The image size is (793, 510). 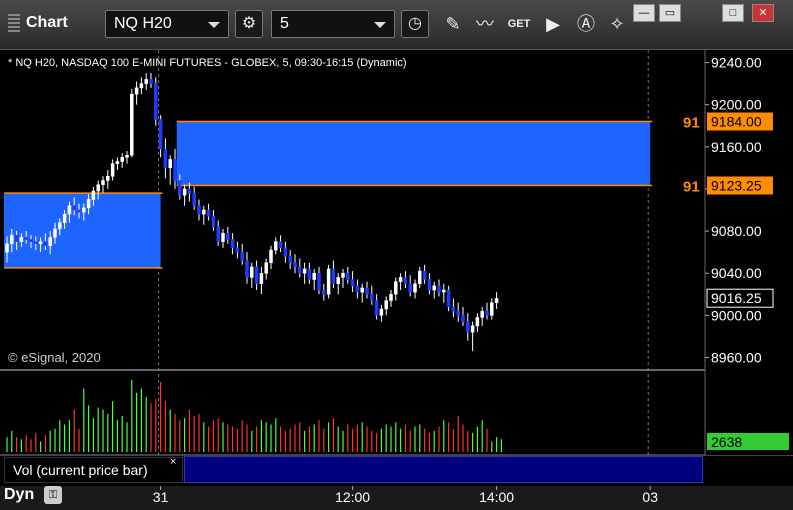 What do you see at coordinates (396, 25) in the screenshot?
I see `toolbar: Chart NQ H20 ⚙ 5 ◷ ✎ 〰 GET ▶ Ⓐ ✧ — ▭ □ ✕` at bounding box center [396, 25].